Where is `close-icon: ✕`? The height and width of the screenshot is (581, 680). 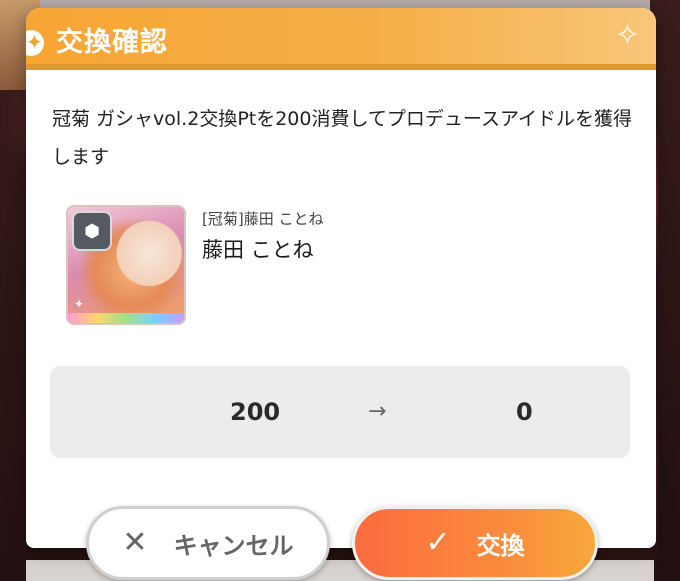
close-icon: ✕ is located at coordinates (135, 542).